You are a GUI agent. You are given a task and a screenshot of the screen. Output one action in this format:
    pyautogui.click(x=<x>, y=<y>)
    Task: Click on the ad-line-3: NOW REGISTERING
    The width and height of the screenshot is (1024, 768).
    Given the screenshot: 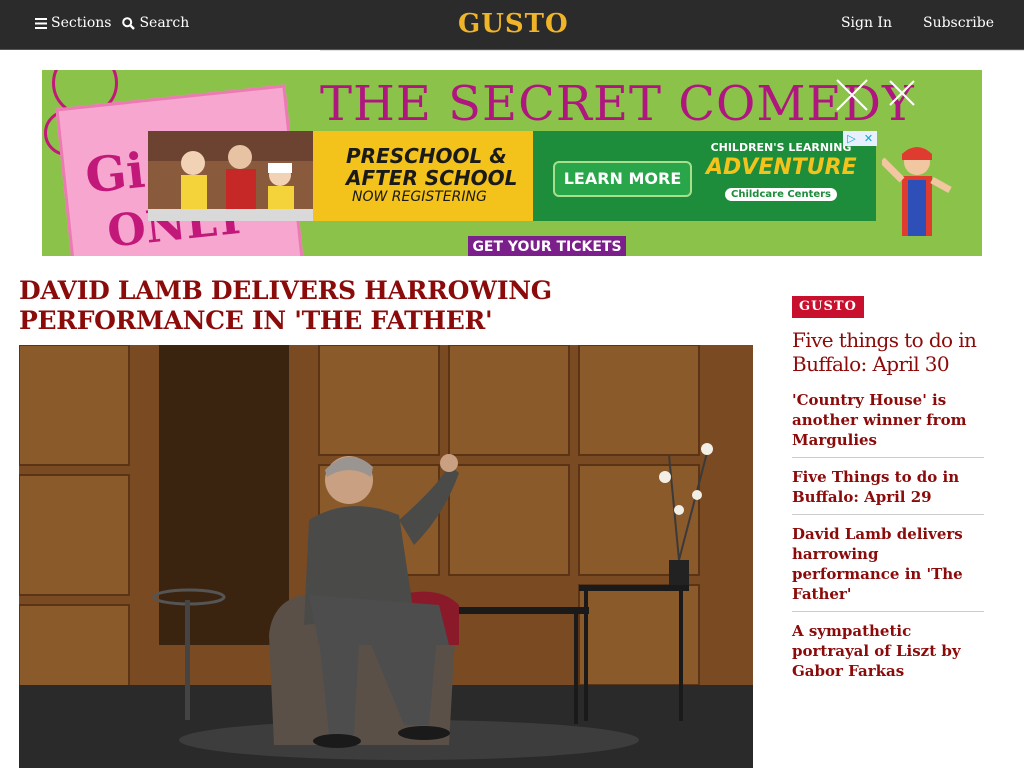 What is the action you would take?
    pyautogui.click(x=419, y=197)
    